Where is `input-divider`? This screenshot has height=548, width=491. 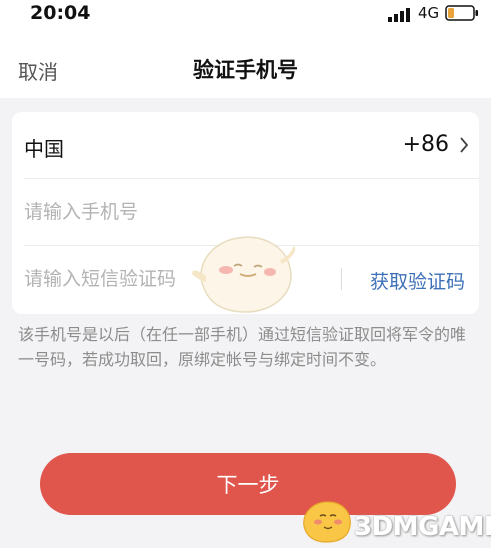 input-divider is located at coordinates (341, 279).